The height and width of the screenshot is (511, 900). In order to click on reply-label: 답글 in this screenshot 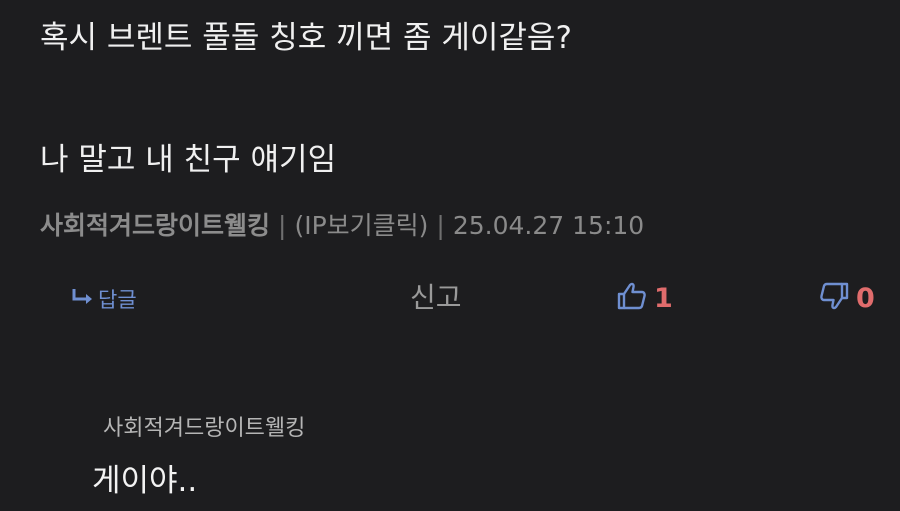, I will do `click(117, 300)`.